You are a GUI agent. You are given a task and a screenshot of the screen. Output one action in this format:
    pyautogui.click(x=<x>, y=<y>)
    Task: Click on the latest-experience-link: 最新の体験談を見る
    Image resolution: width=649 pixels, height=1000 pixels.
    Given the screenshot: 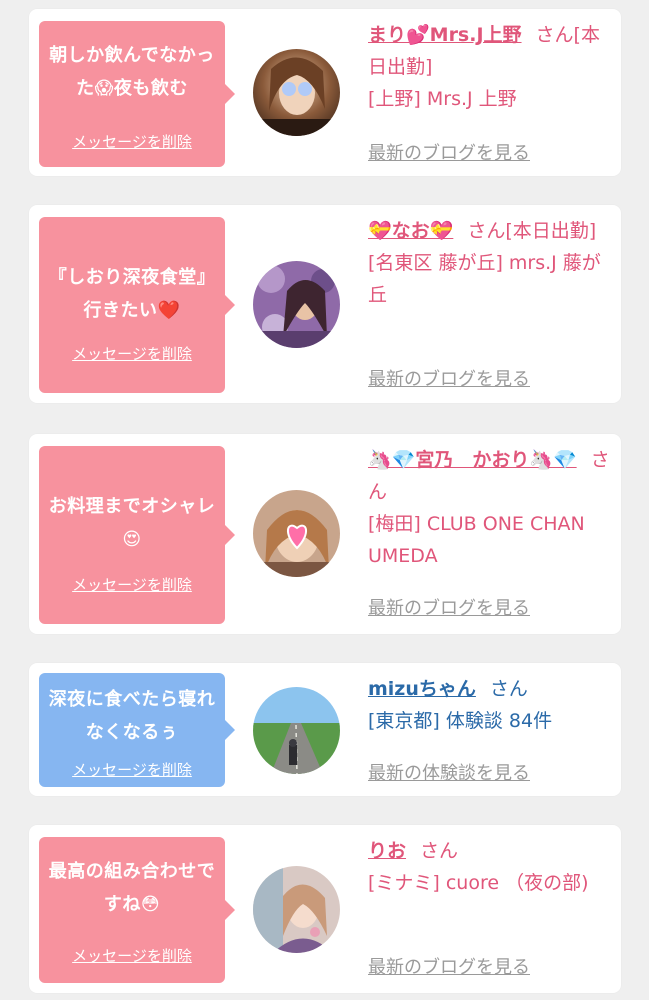 What is the action you would take?
    pyautogui.click(x=449, y=772)
    